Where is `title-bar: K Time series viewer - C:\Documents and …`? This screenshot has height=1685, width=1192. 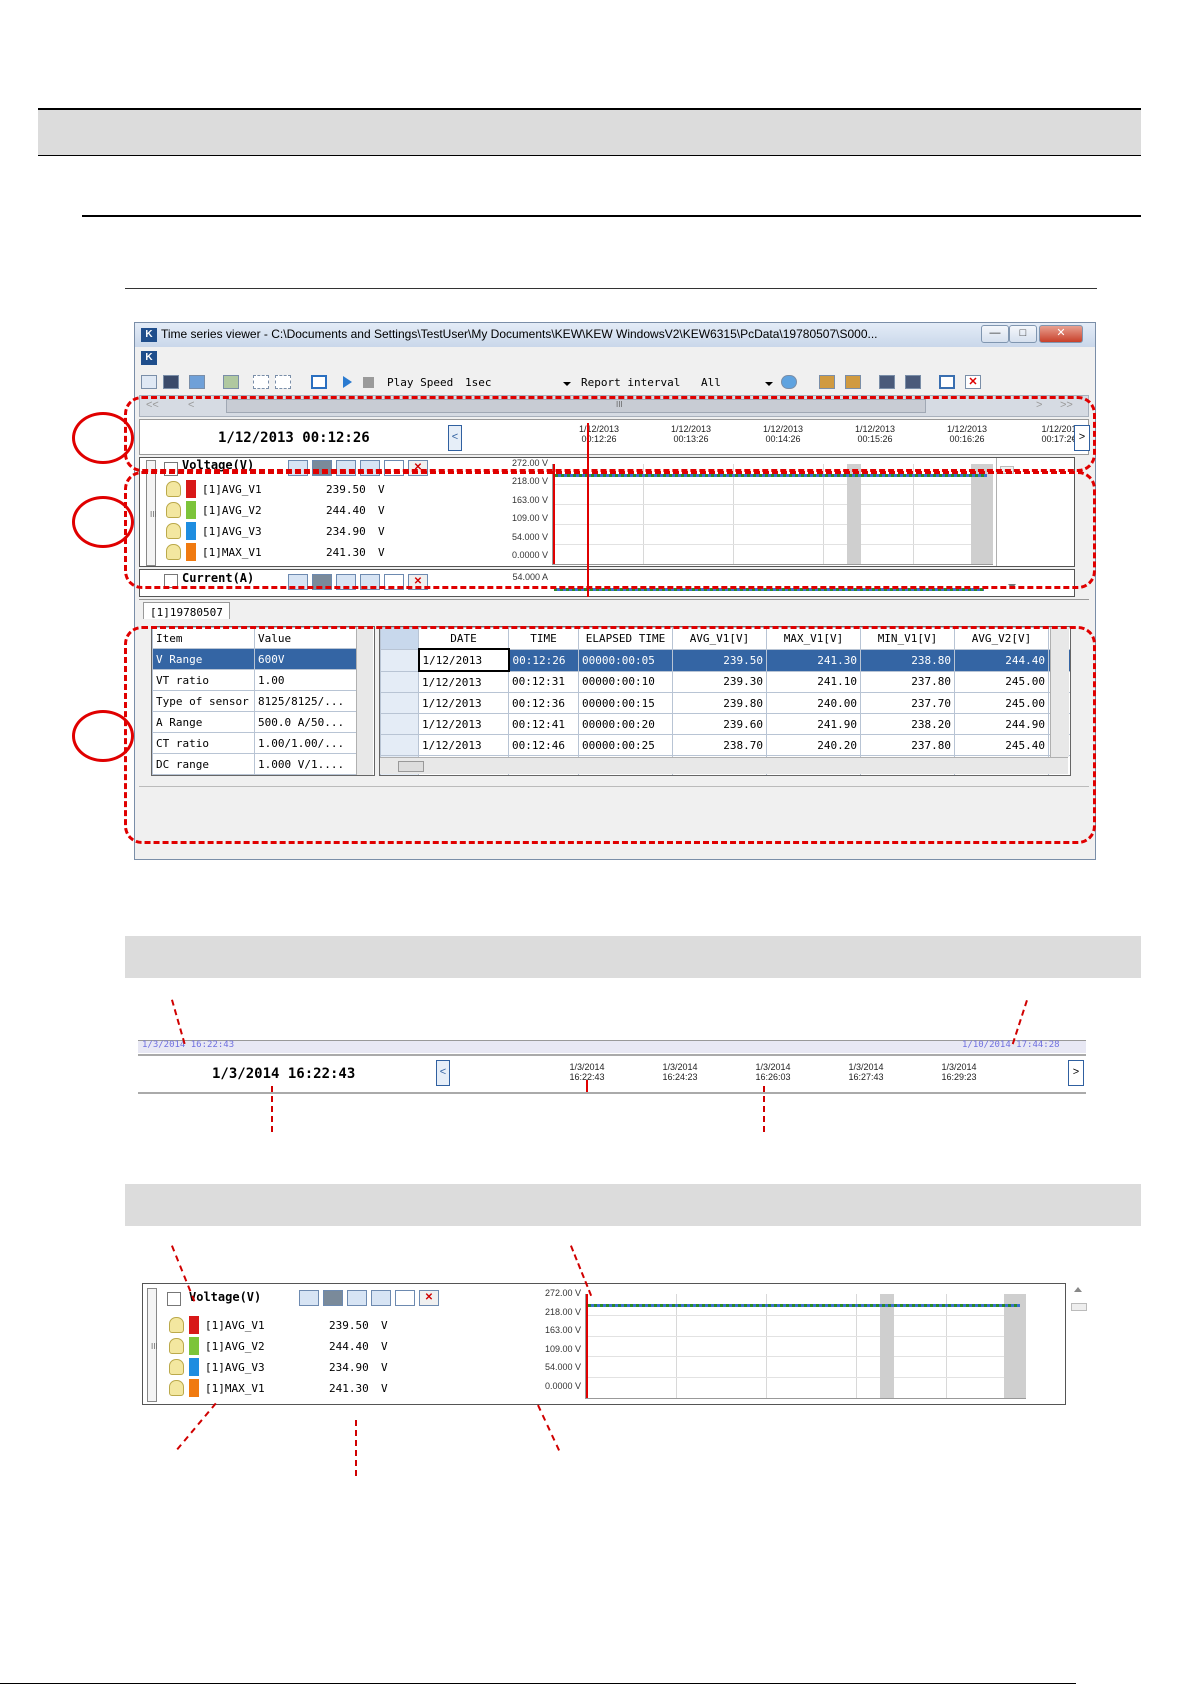
title-bar: K Time series viewer - C:\Documents and … is located at coordinates (615, 335).